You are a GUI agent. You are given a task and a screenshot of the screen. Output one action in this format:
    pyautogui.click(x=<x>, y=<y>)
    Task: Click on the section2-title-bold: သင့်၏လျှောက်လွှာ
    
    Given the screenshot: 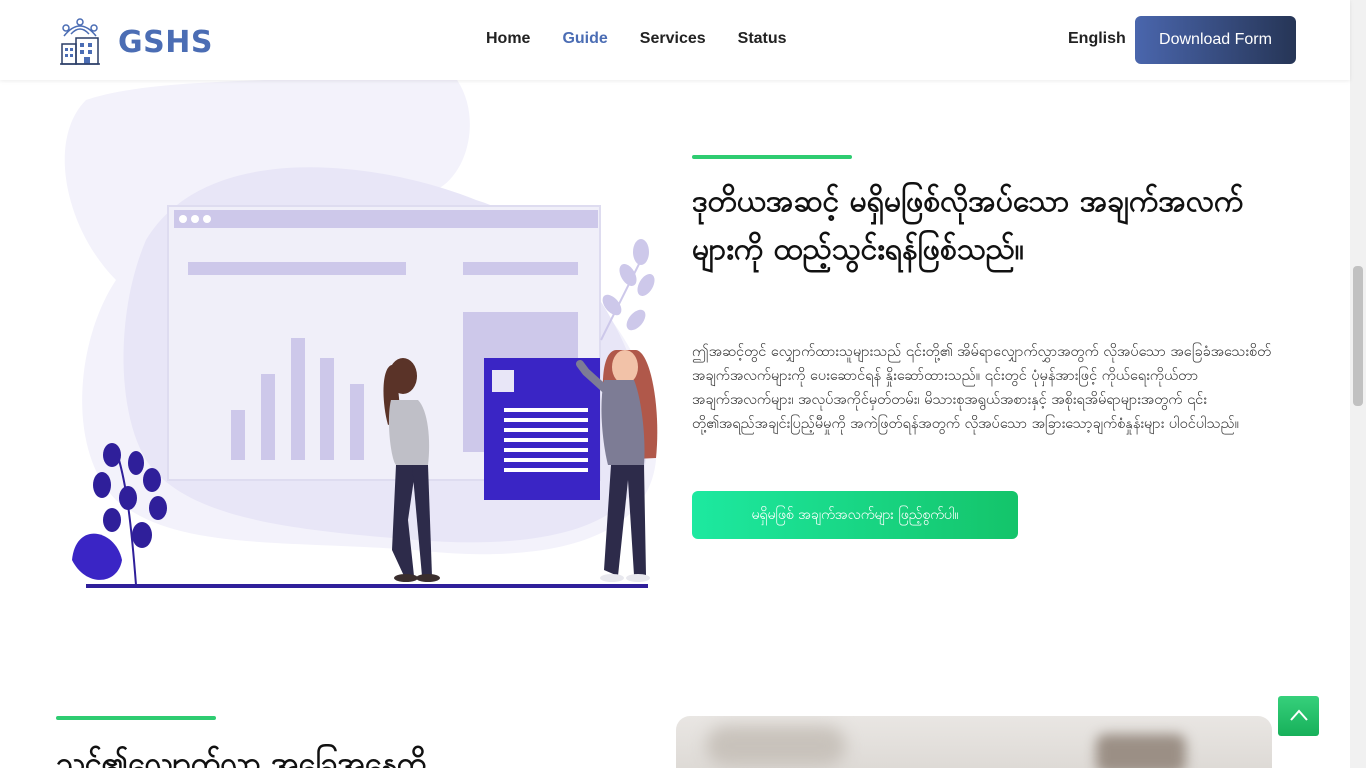 What is the action you would take?
    pyautogui.click(x=158, y=757)
    